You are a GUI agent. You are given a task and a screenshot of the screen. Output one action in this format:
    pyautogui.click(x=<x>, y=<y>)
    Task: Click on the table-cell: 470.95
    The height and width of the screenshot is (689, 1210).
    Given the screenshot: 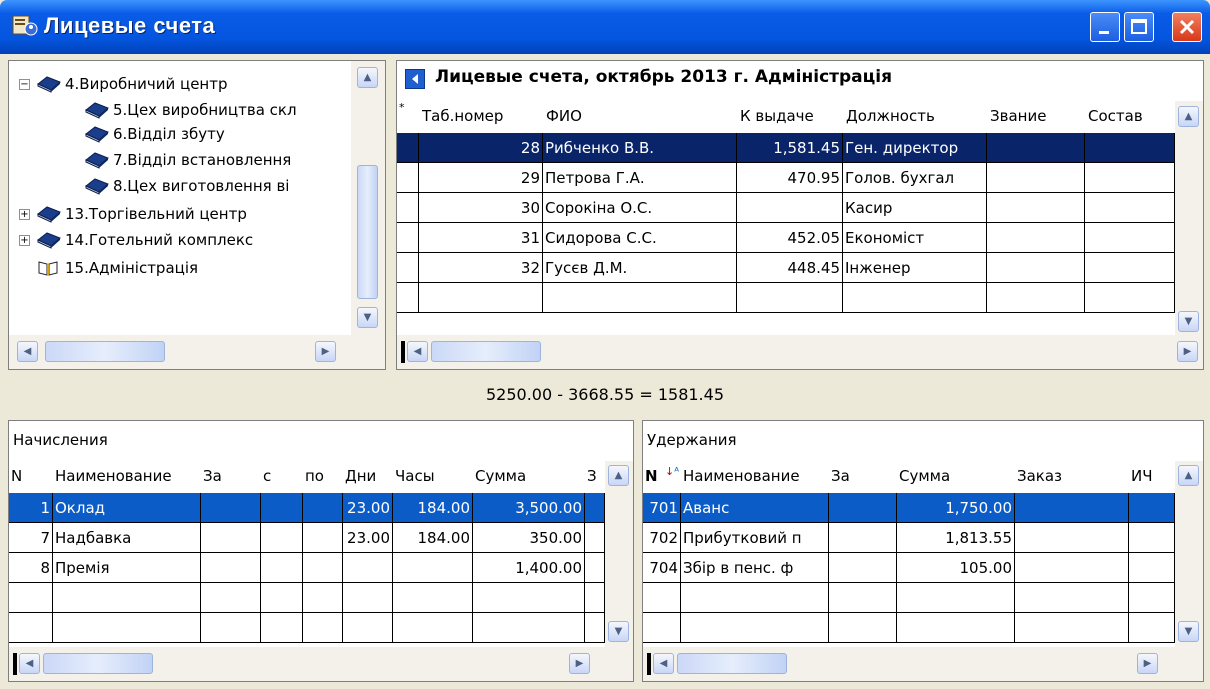 What is the action you would take?
    pyautogui.click(x=790, y=178)
    